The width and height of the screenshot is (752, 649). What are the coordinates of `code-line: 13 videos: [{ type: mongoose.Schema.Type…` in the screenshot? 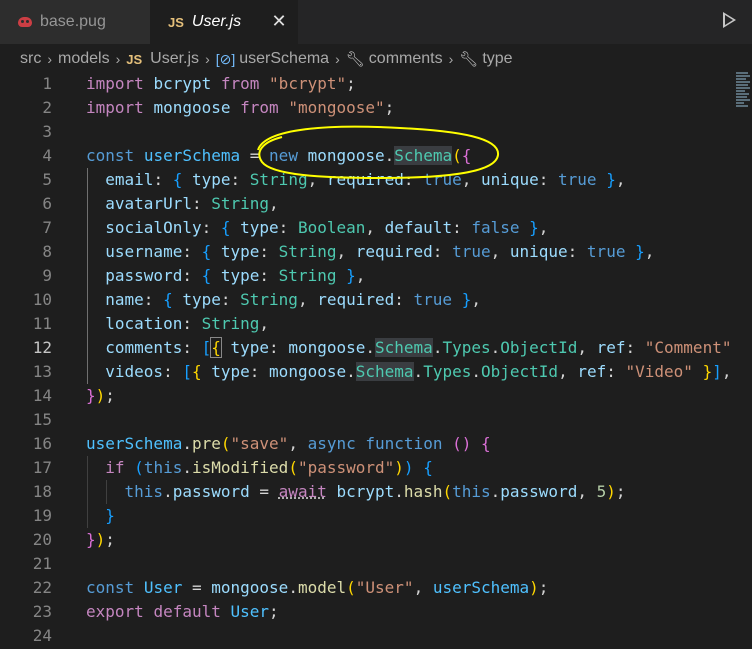 It's located at (376, 372).